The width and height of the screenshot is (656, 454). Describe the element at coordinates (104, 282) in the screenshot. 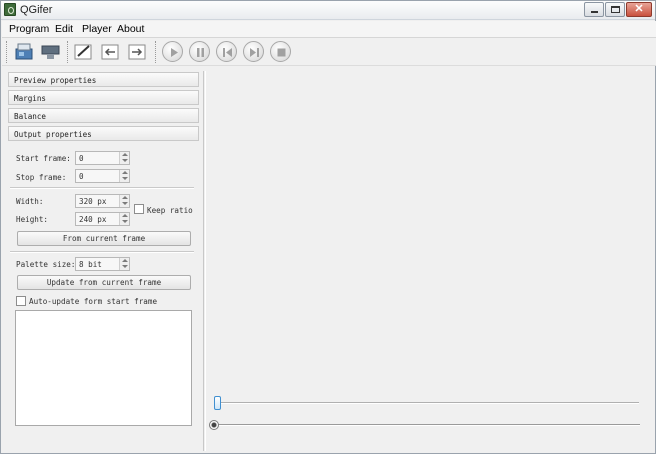

I see `update-from-current-frame-button: Update from current frame` at that location.